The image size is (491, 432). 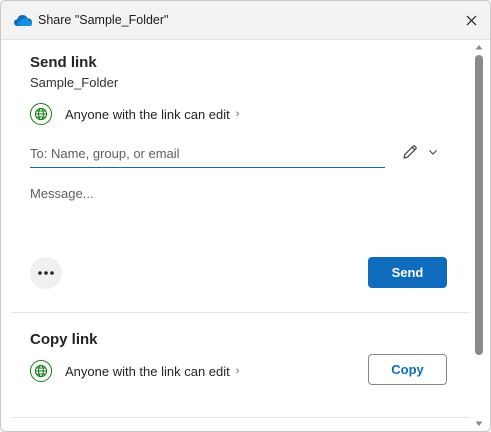 What do you see at coordinates (74, 82) in the screenshot?
I see `shared-item-name: Sample_Folder` at bounding box center [74, 82].